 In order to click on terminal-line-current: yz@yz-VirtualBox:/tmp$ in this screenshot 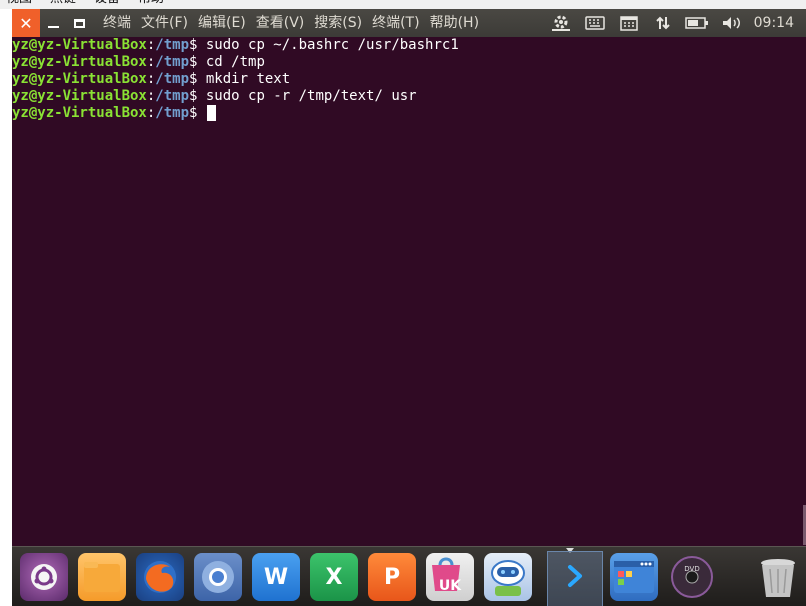, I will do `click(409, 113)`.